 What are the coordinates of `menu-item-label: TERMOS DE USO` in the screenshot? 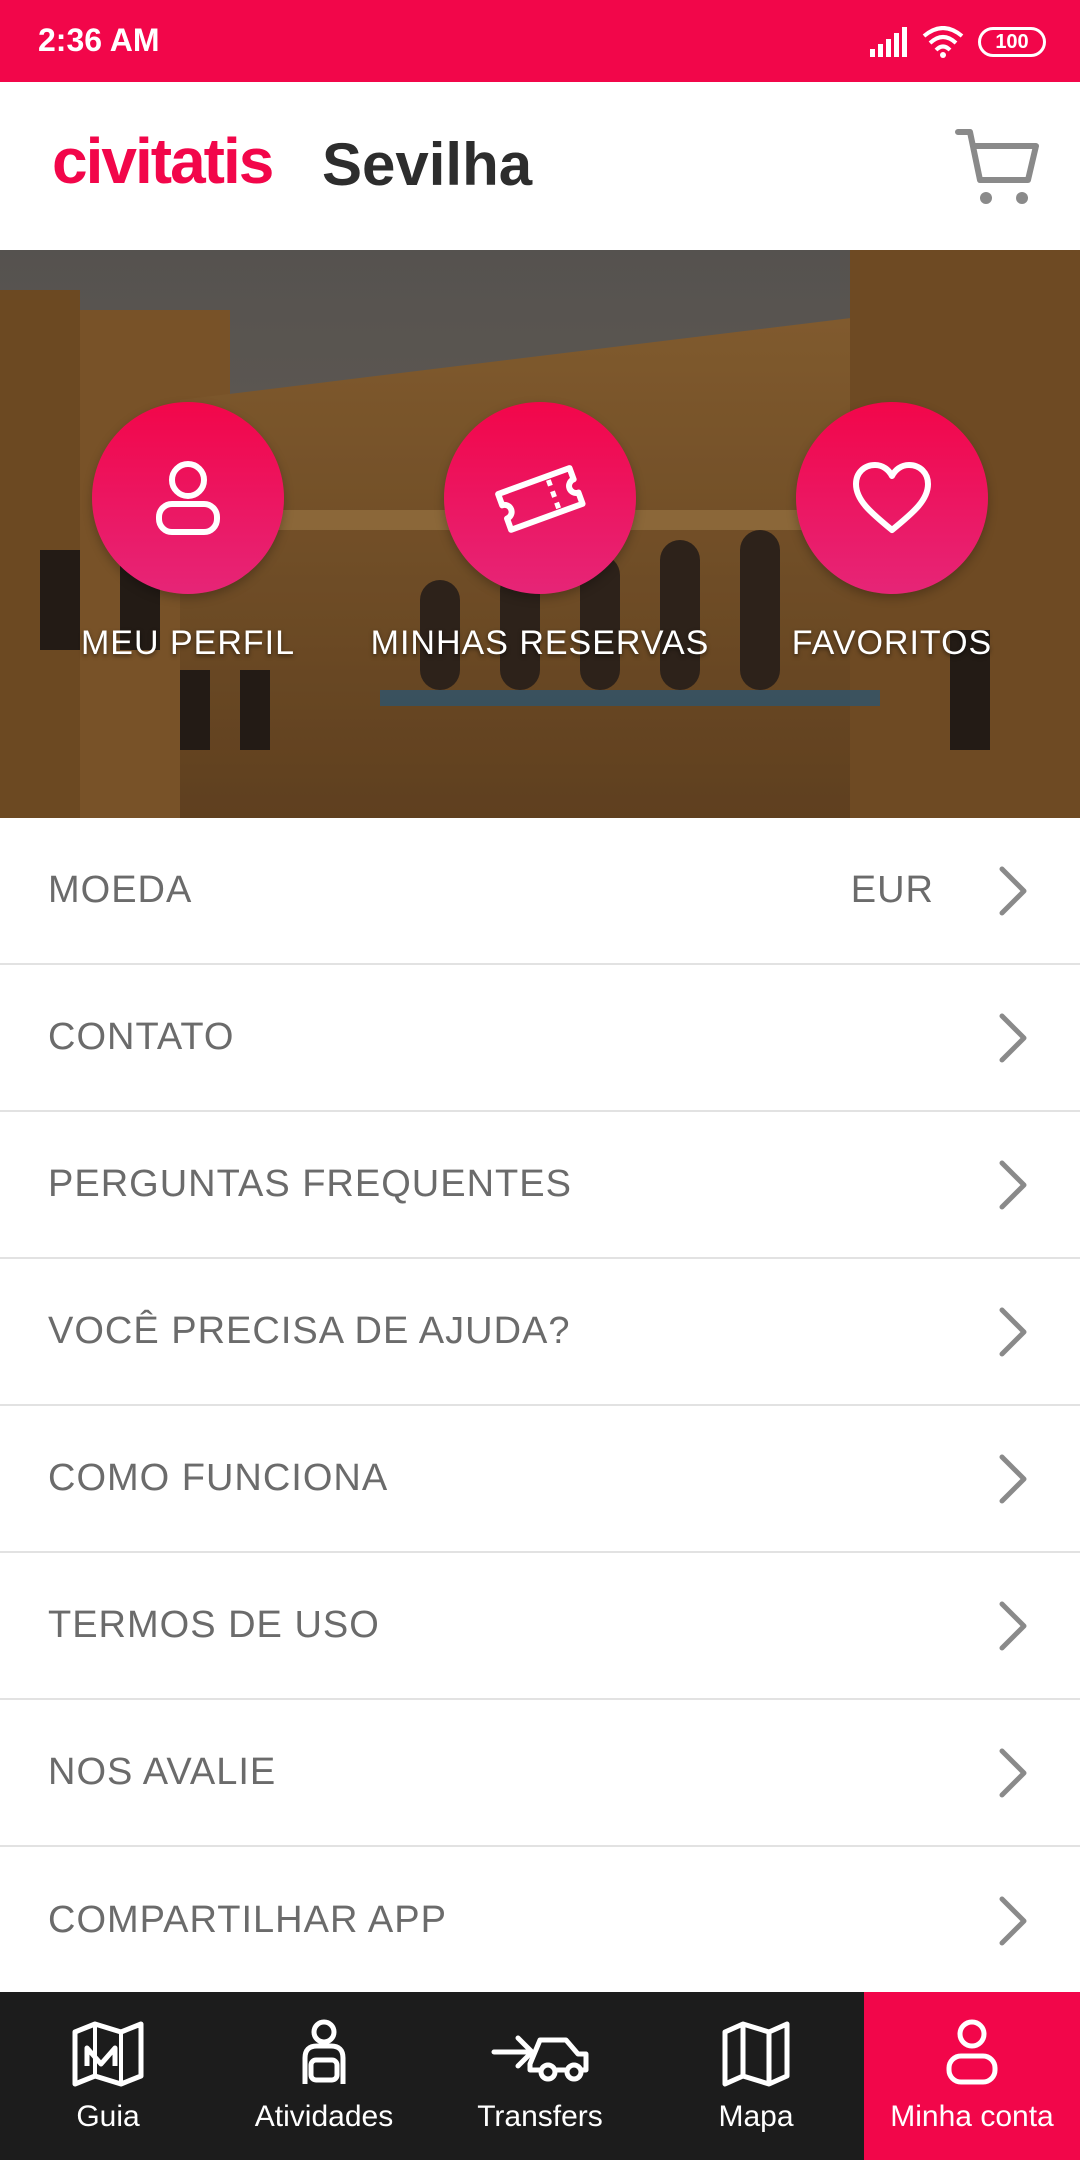 It's located at (214, 1625).